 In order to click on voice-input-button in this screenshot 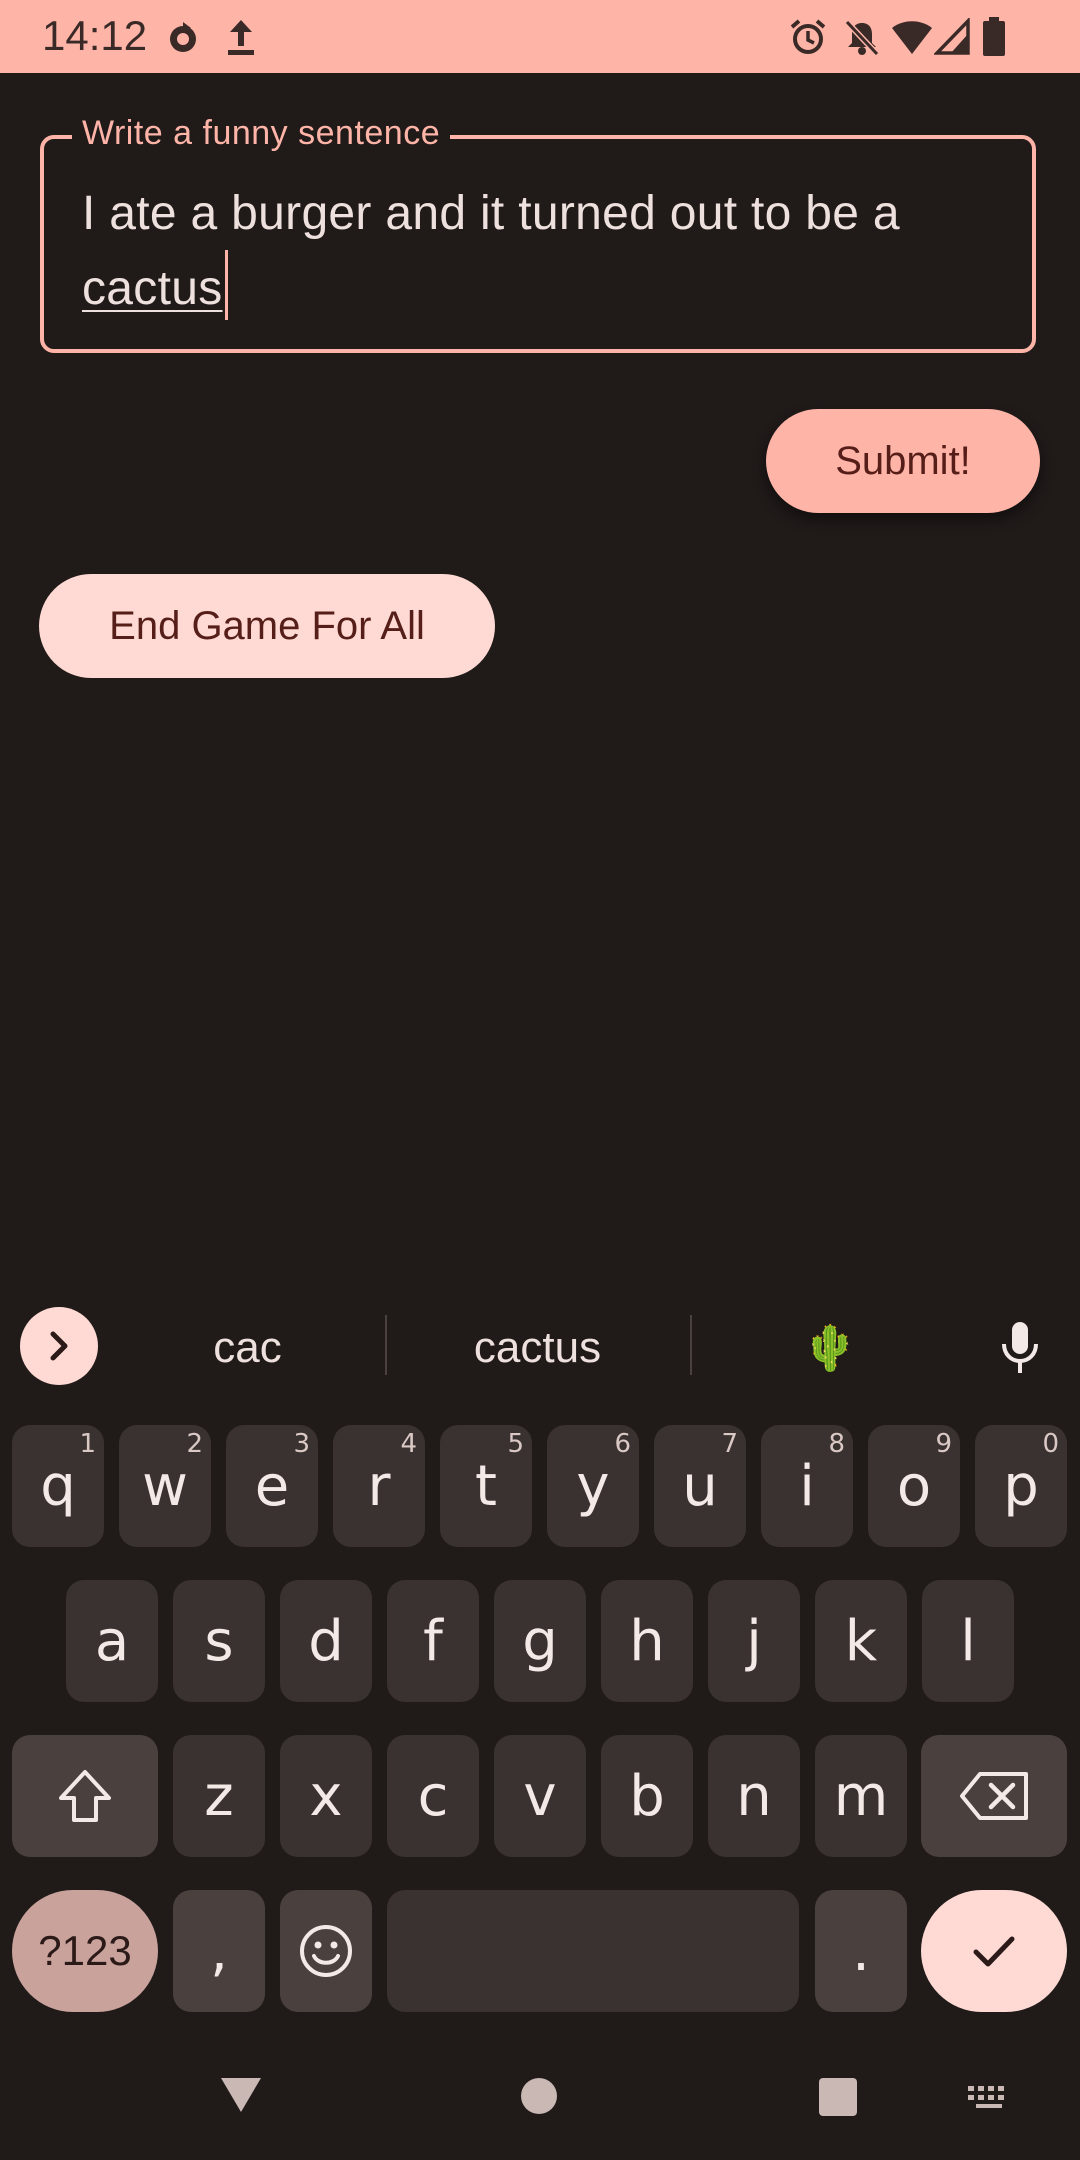, I will do `click(1020, 1348)`.